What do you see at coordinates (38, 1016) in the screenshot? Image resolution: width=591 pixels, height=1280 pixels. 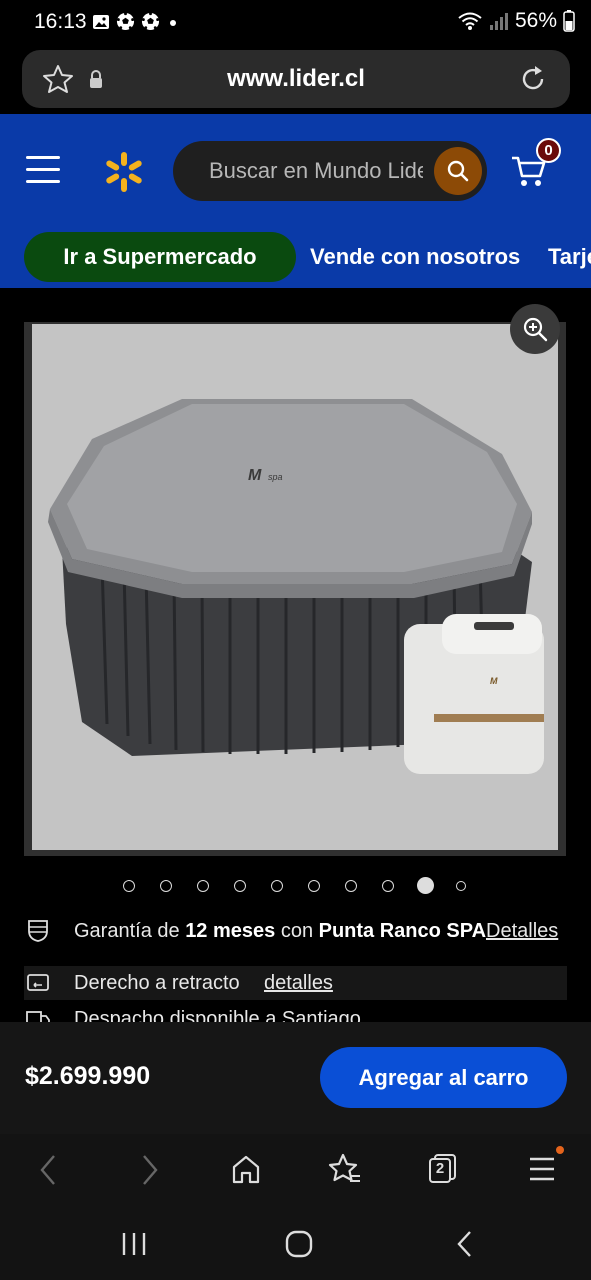 I see `delivery-truck-icon` at bounding box center [38, 1016].